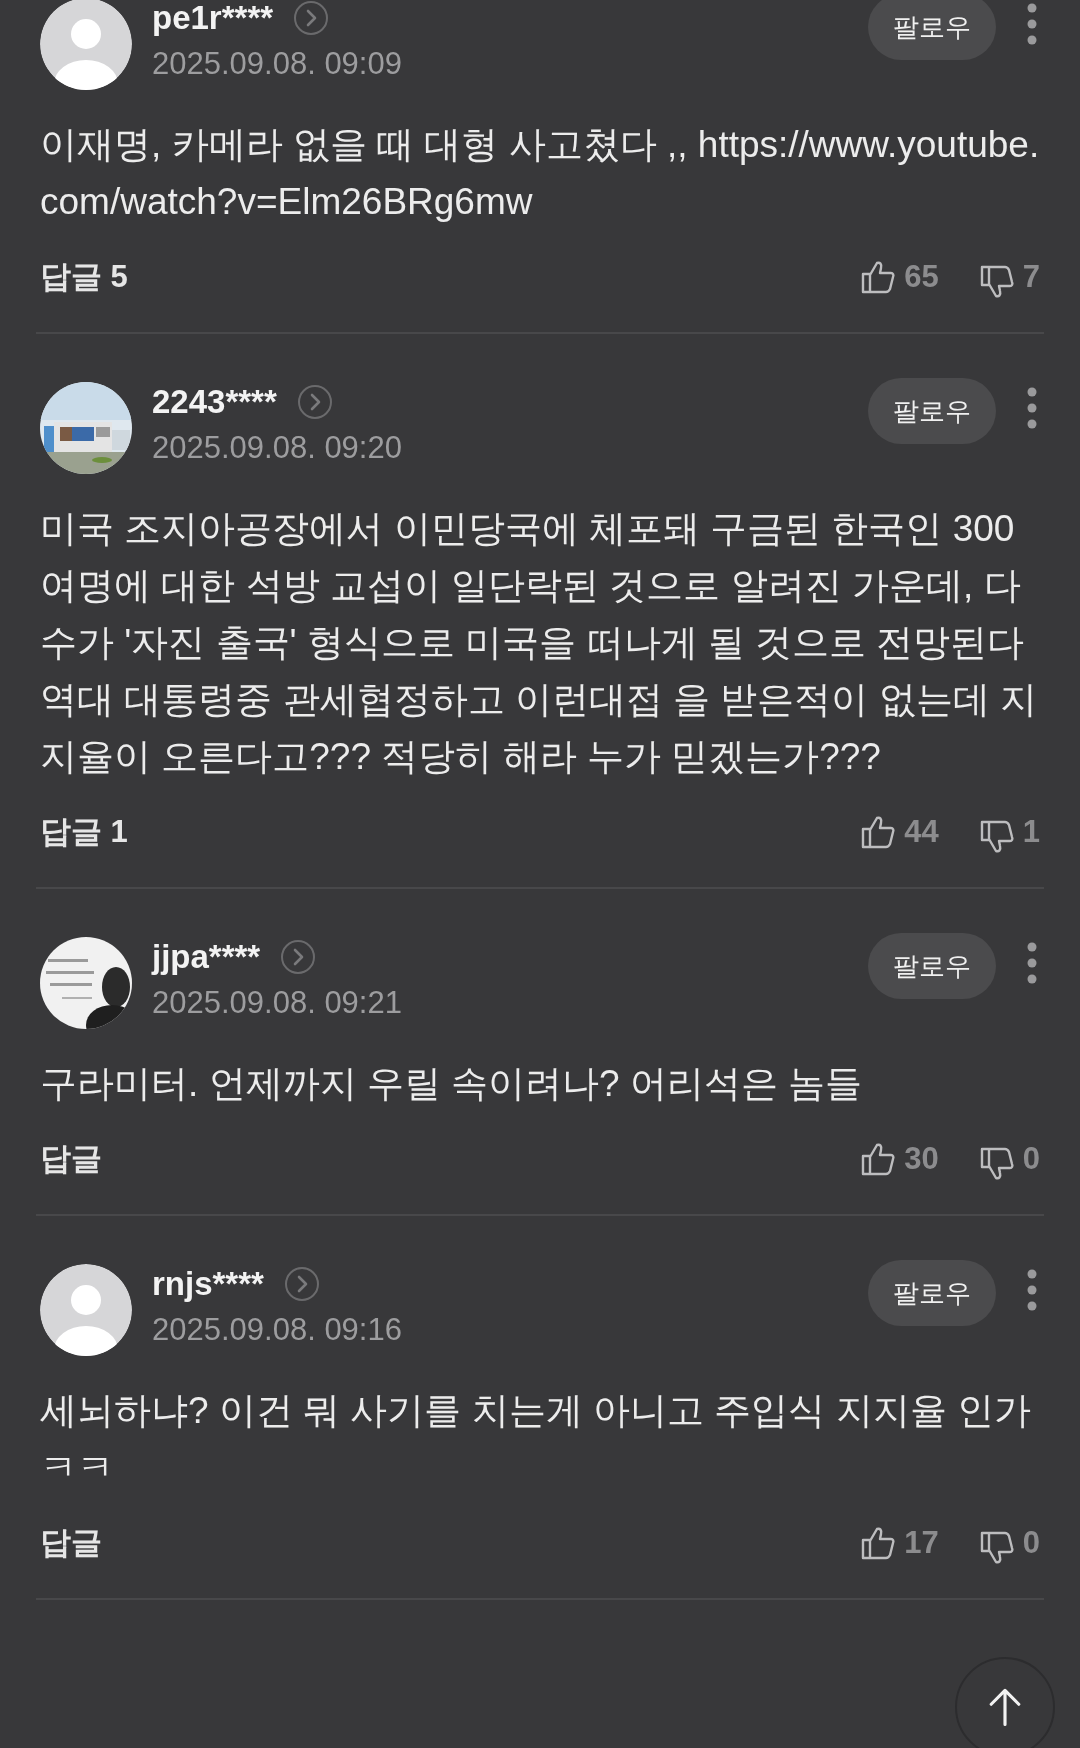 The image size is (1080, 1748). What do you see at coordinates (206, 957) in the screenshot?
I see `username: jjpa****` at bounding box center [206, 957].